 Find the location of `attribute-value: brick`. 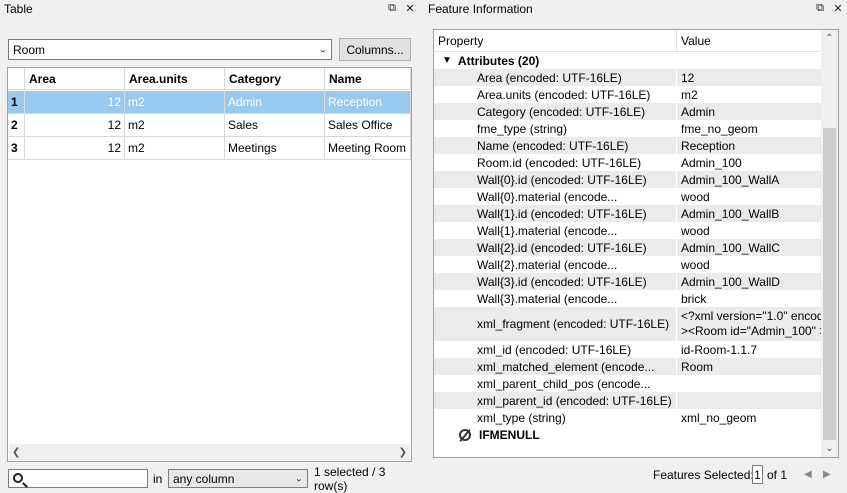

attribute-value: brick is located at coordinates (749, 298).